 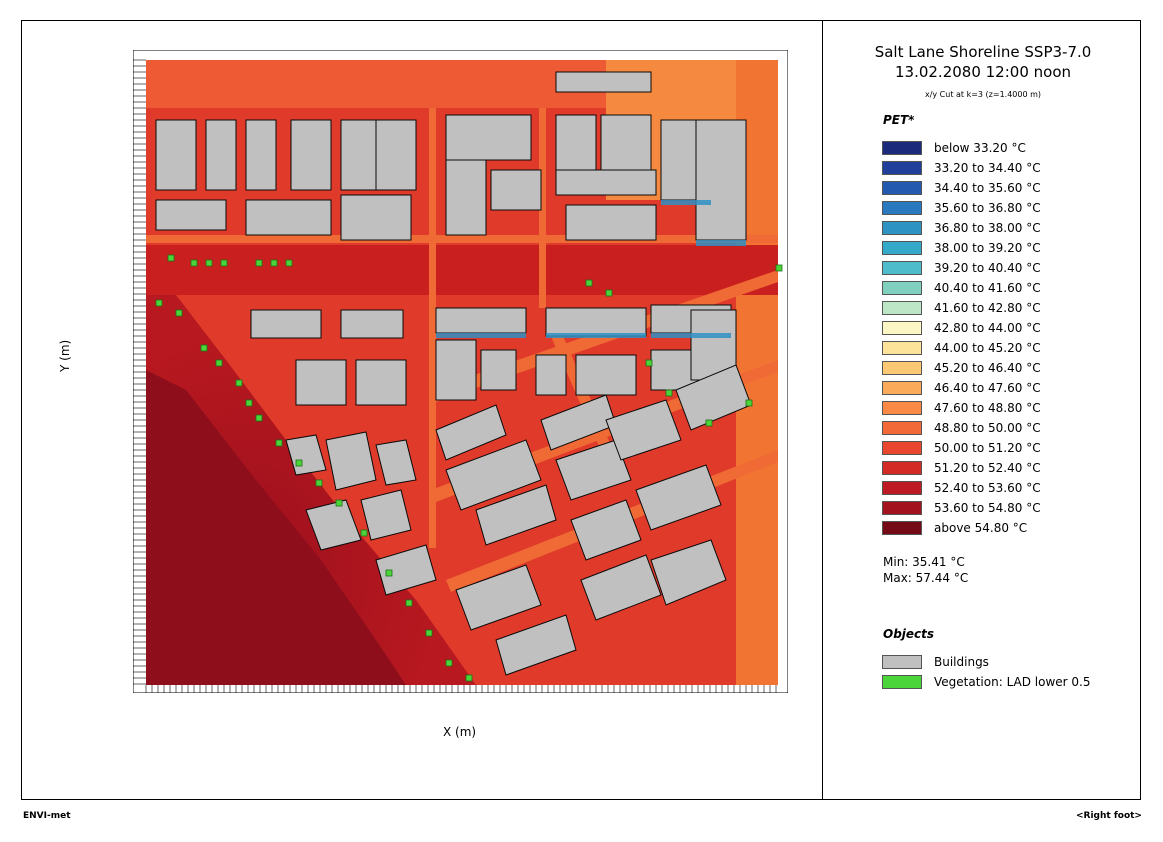 I want to click on legend-label: 46.40 to 47.60 °C, so click(x=987, y=388).